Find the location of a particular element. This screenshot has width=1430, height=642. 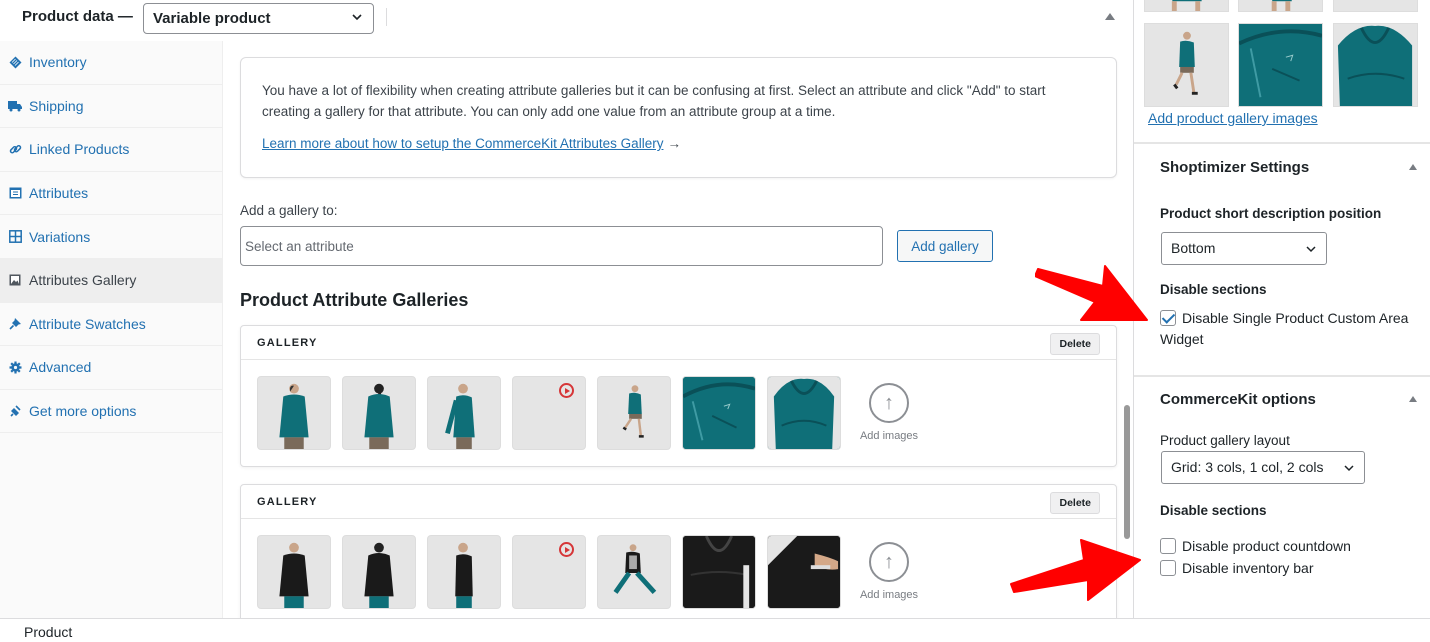

tab-linked-products: Linked Products is located at coordinates (111, 150).